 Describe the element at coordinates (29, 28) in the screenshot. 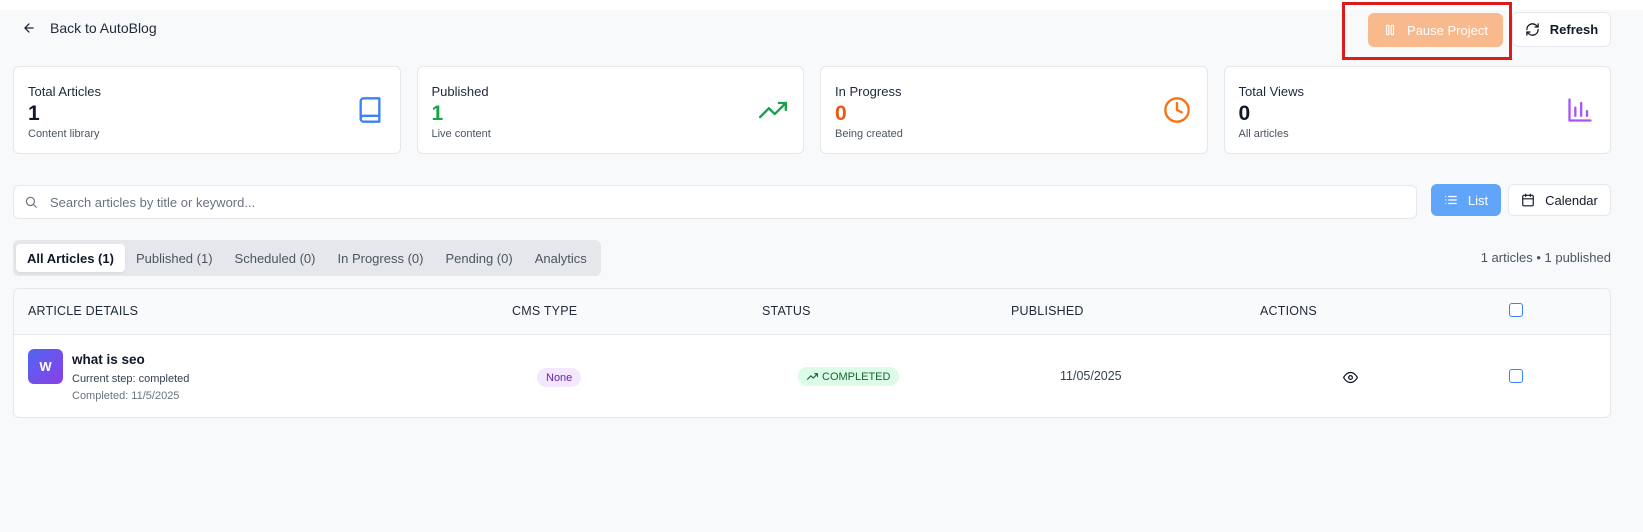

I see `arrow-left-icon` at that location.